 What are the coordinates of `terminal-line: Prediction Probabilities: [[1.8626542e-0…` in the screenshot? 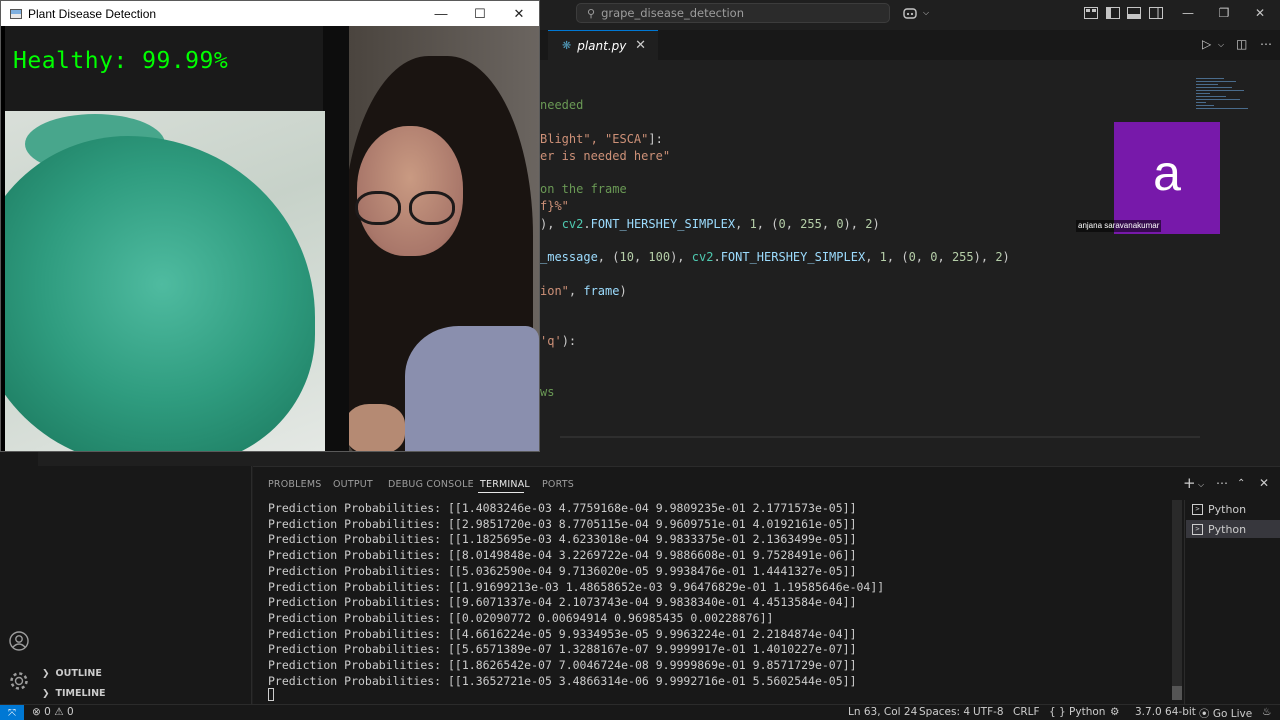 It's located at (562, 665).